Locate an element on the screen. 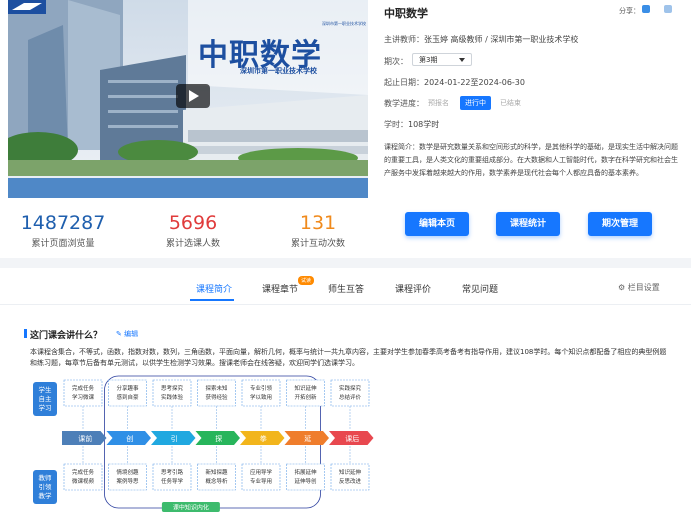  hours-value: 108学时 is located at coordinates (424, 124).